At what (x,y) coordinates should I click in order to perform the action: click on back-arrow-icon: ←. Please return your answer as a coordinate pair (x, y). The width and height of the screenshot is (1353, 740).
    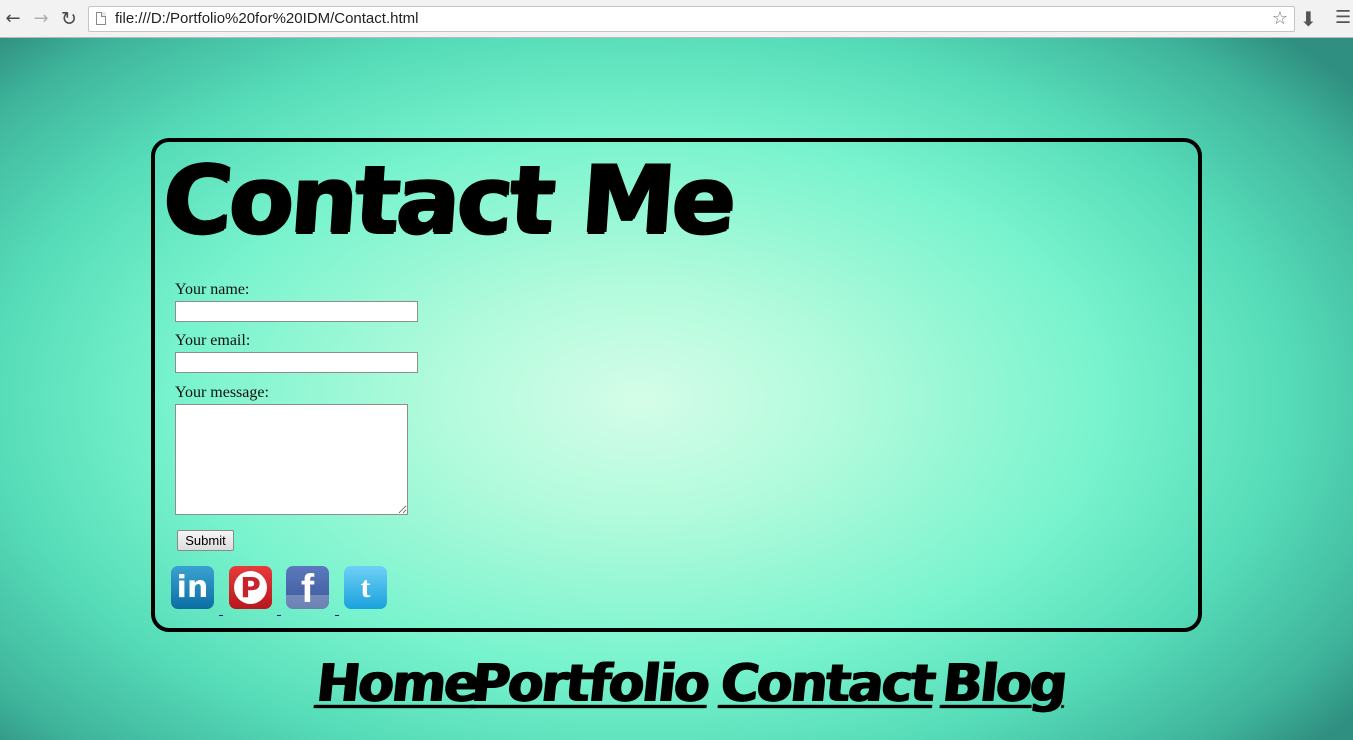
    Looking at the image, I should click on (13, 19).